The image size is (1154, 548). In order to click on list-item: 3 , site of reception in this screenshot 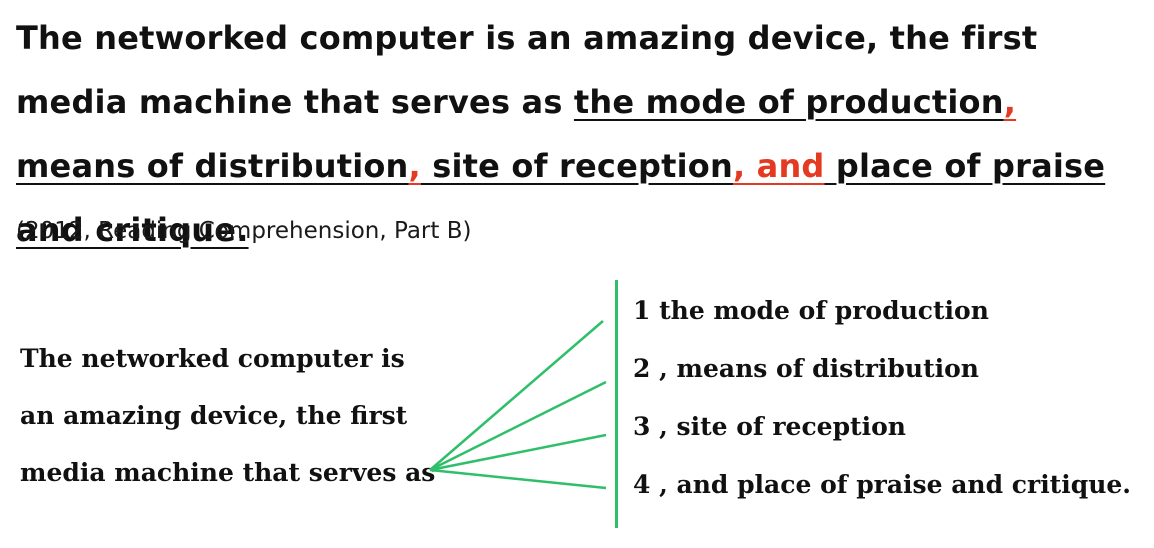, I will do `click(769, 426)`.